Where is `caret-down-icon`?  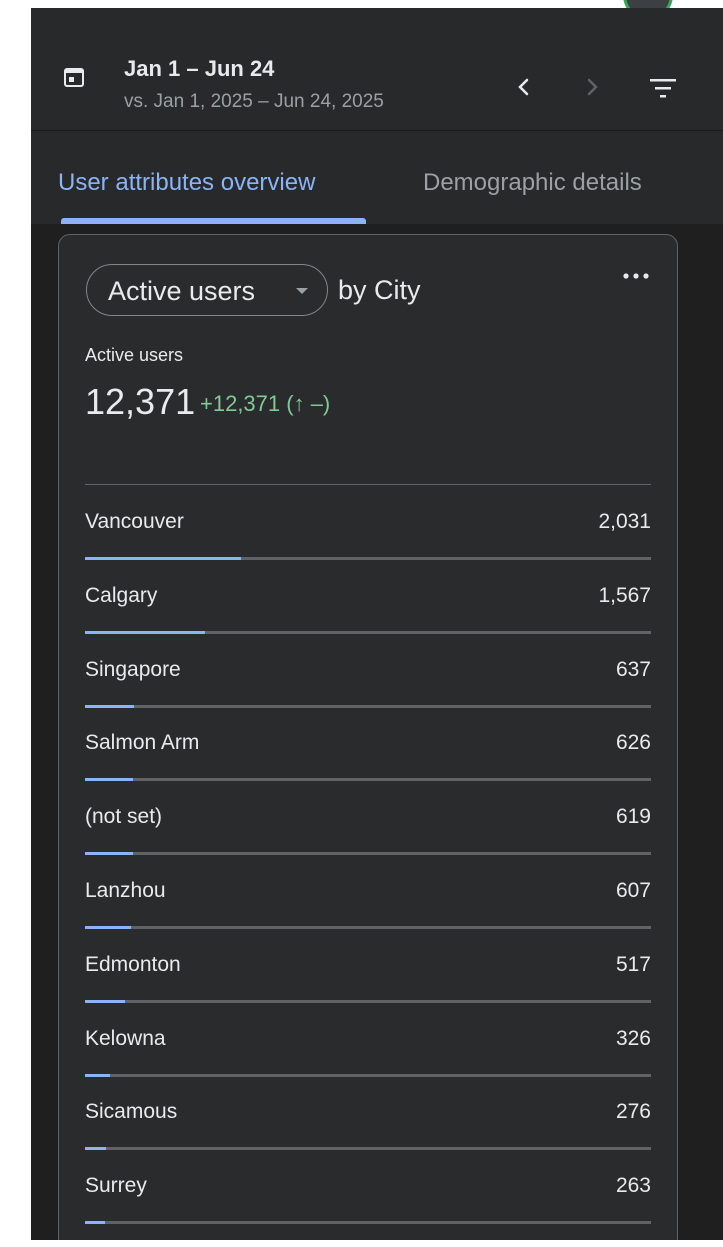 caret-down-icon is located at coordinates (302, 291).